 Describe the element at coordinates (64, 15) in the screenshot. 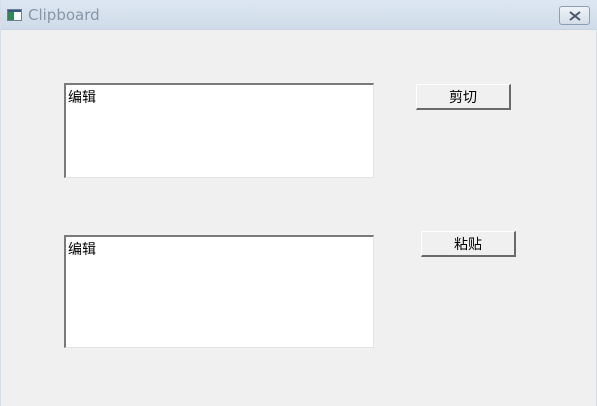

I see `window-title: Clipboard` at that location.